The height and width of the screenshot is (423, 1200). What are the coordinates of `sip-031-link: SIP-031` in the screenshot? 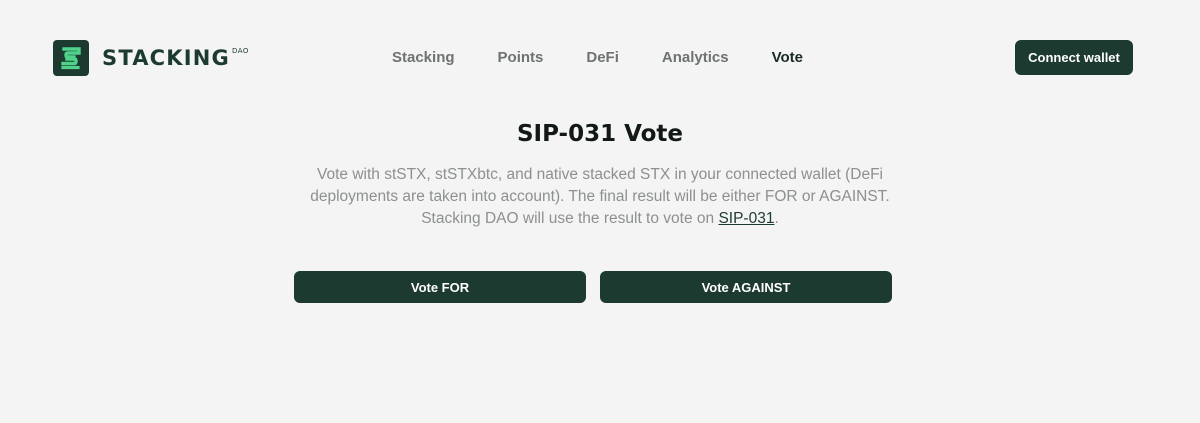 It's located at (746, 218).